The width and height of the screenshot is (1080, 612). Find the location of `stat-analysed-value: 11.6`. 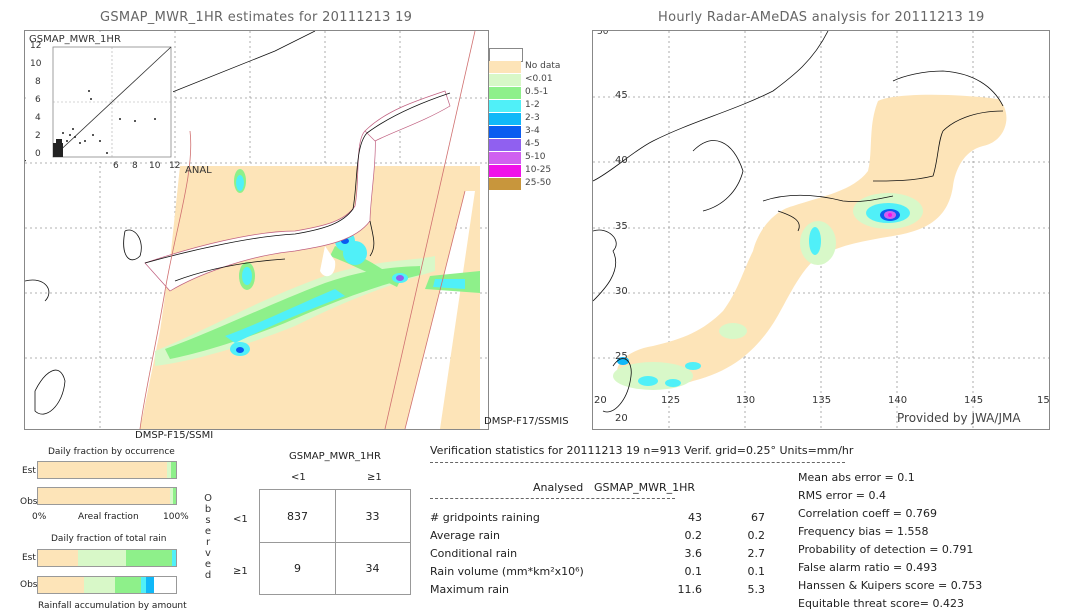

stat-analysed-value: 11.6 is located at coordinates (690, 589).